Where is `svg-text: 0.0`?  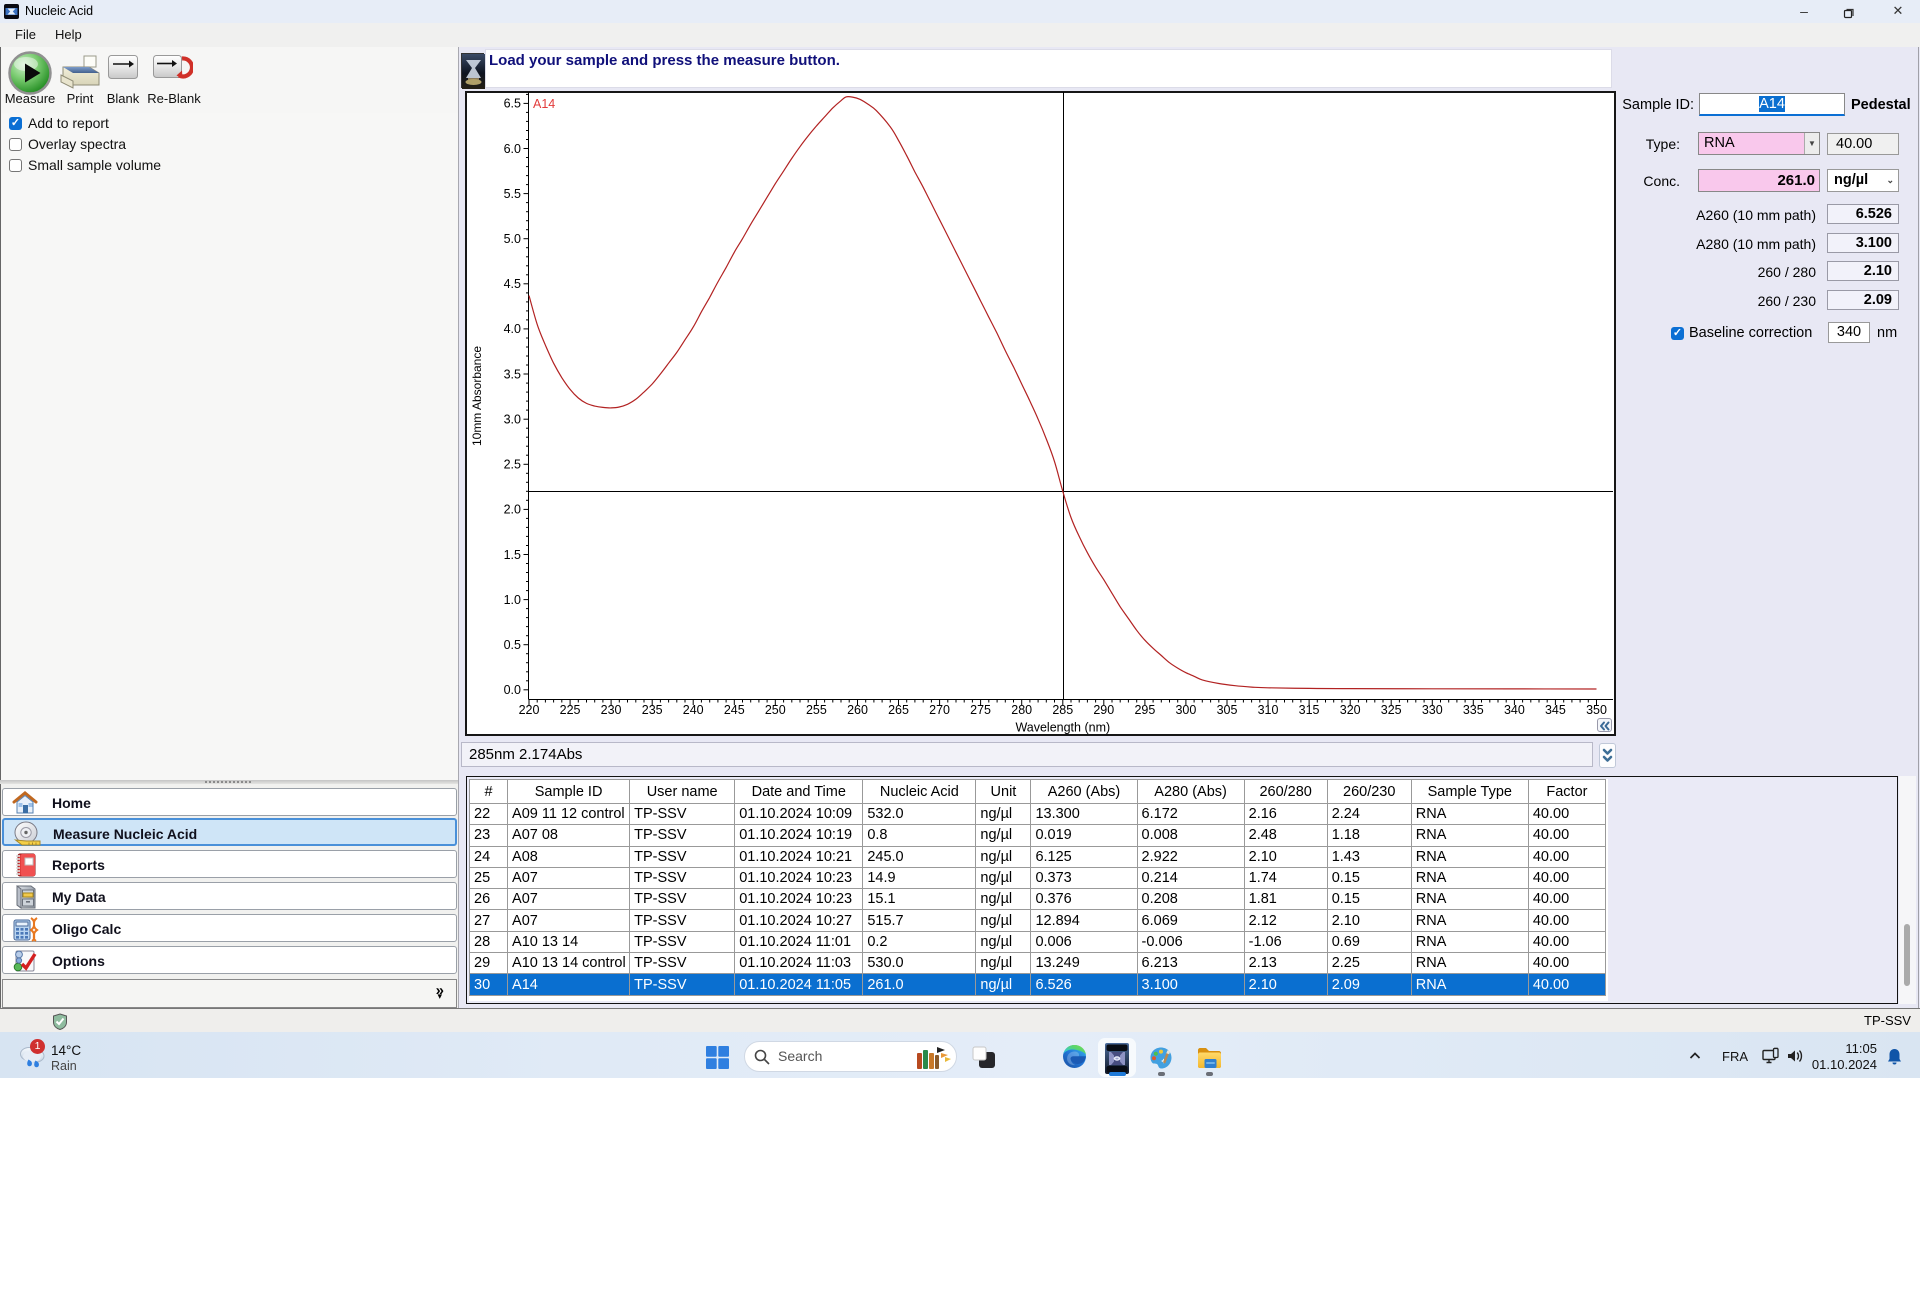 svg-text: 0.0 is located at coordinates (512, 690).